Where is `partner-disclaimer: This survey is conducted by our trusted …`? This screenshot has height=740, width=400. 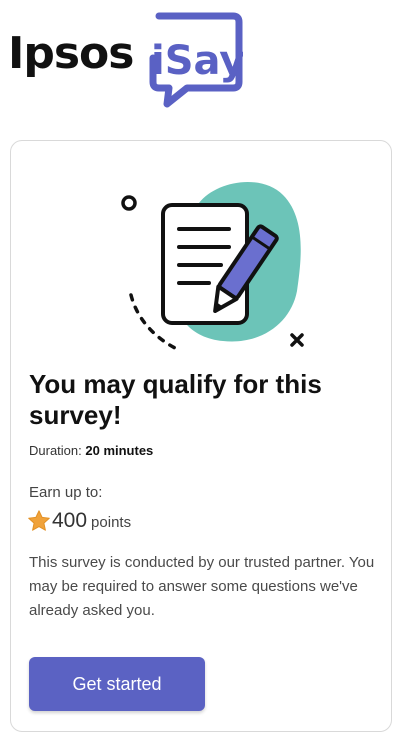
partner-disclaimer: This survey is conducted by our trusted … is located at coordinates (202, 586).